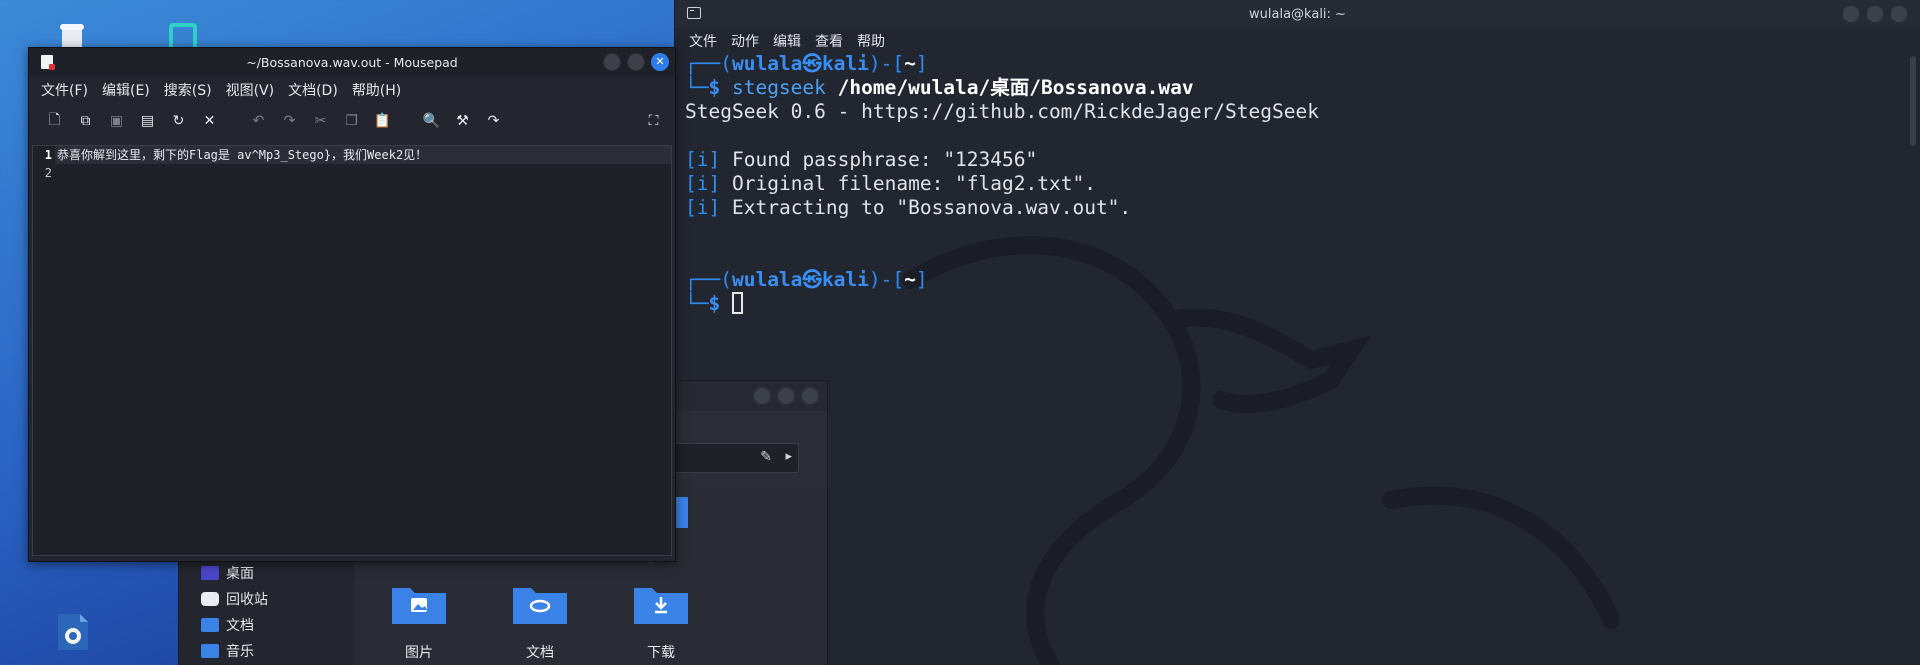  I want to click on menu-action: 动作, so click(745, 41).